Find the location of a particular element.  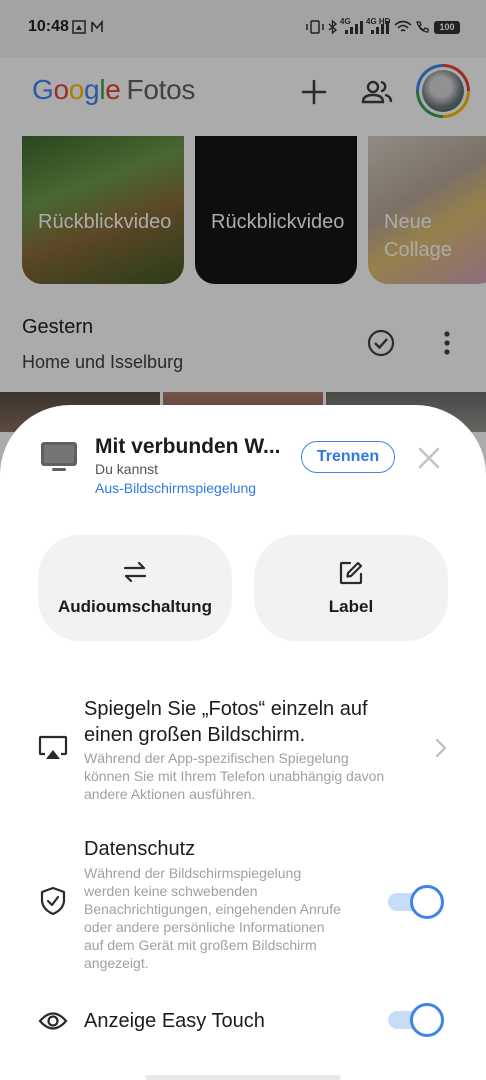

eye-icon-wrap is located at coordinates (53, 1021).